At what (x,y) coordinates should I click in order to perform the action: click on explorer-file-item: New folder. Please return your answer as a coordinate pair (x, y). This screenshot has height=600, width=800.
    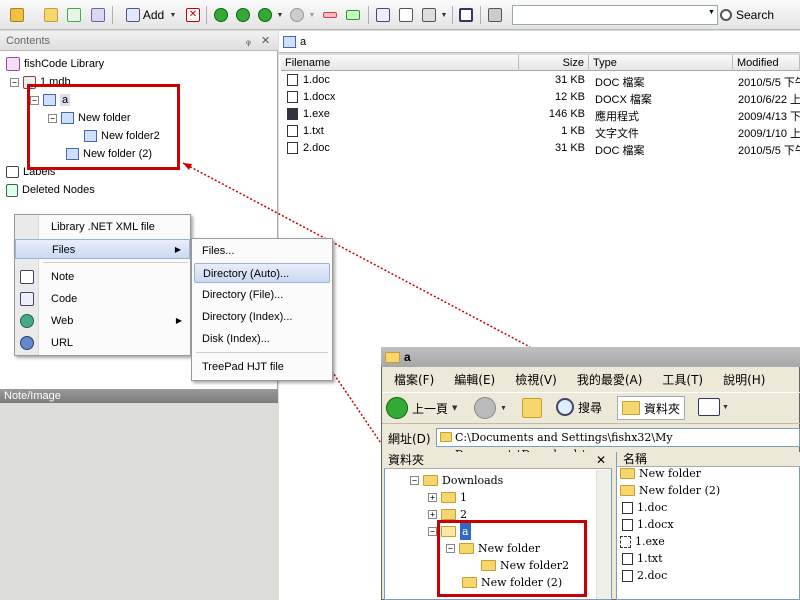
    Looking at the image, I should click on (660, 473).